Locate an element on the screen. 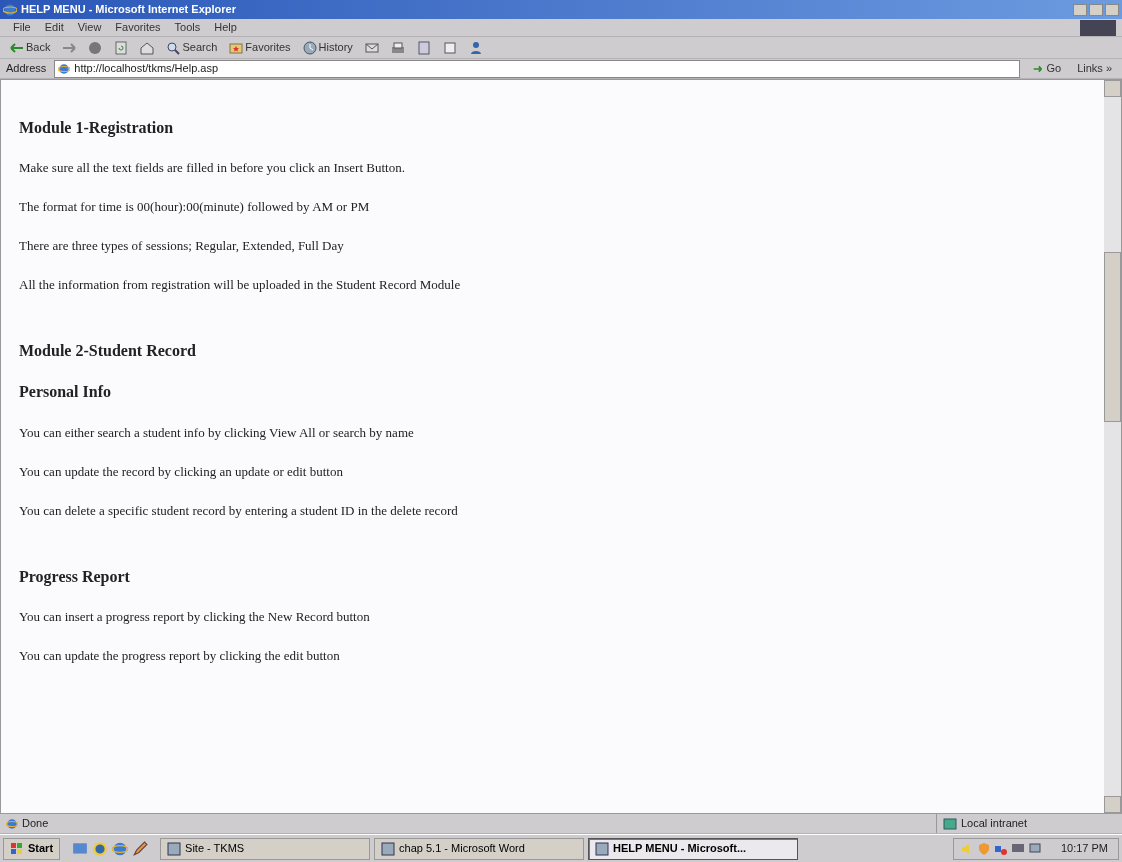 This screenshot has width=1122, height=862. subsection-heading: Personal Info is located at coordinates (65, 392).